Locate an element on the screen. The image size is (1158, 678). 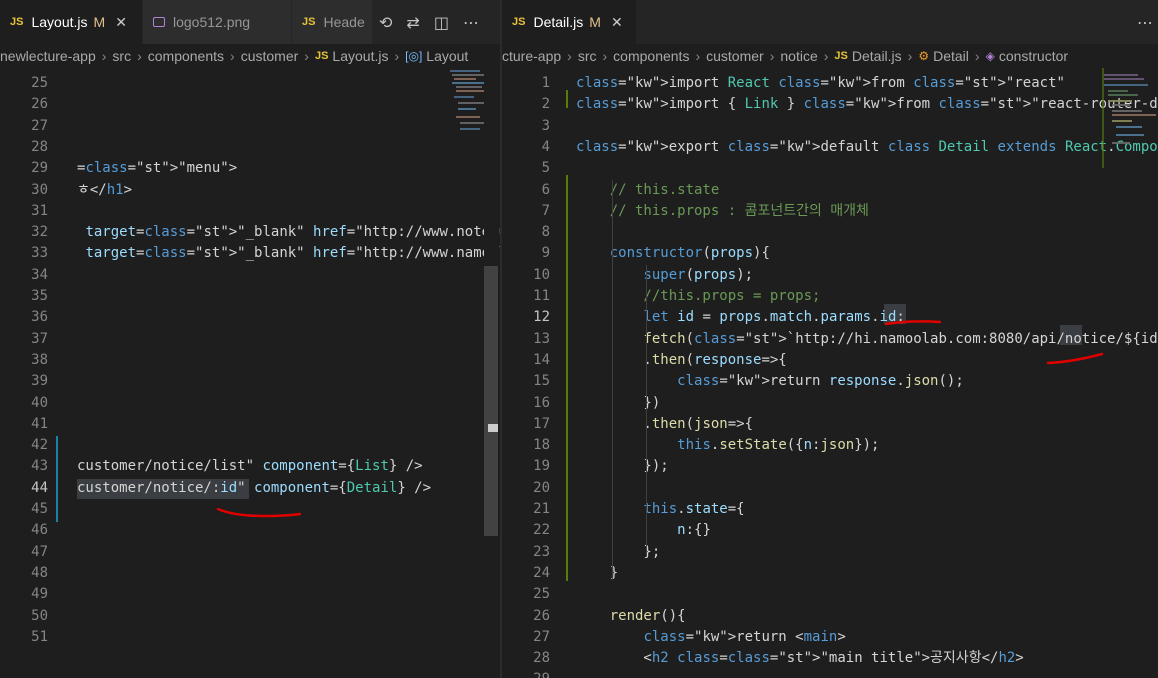
line-number: 25 is located at coordinates (39, 83).